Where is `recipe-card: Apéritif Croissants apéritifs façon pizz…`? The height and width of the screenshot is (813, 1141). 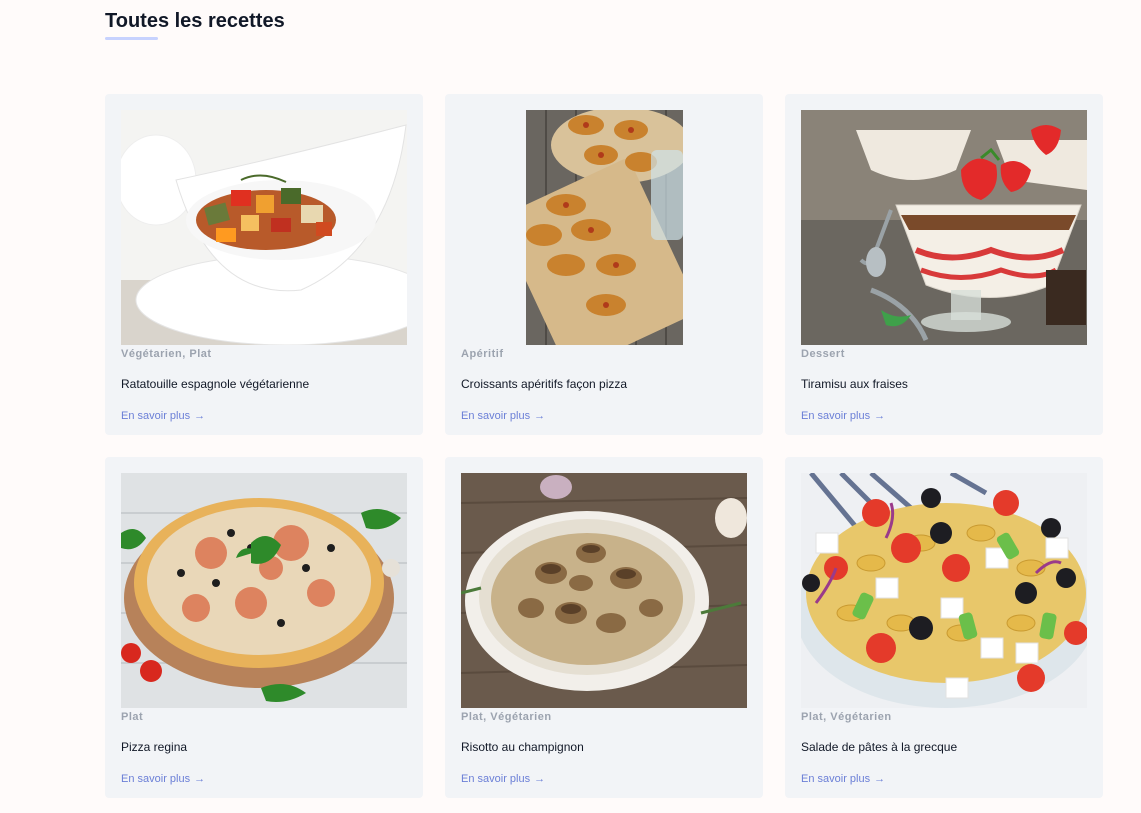
recipe-card: Apéritif Croissants apéritifs façon pizz… is located at coordinates (604, 264).